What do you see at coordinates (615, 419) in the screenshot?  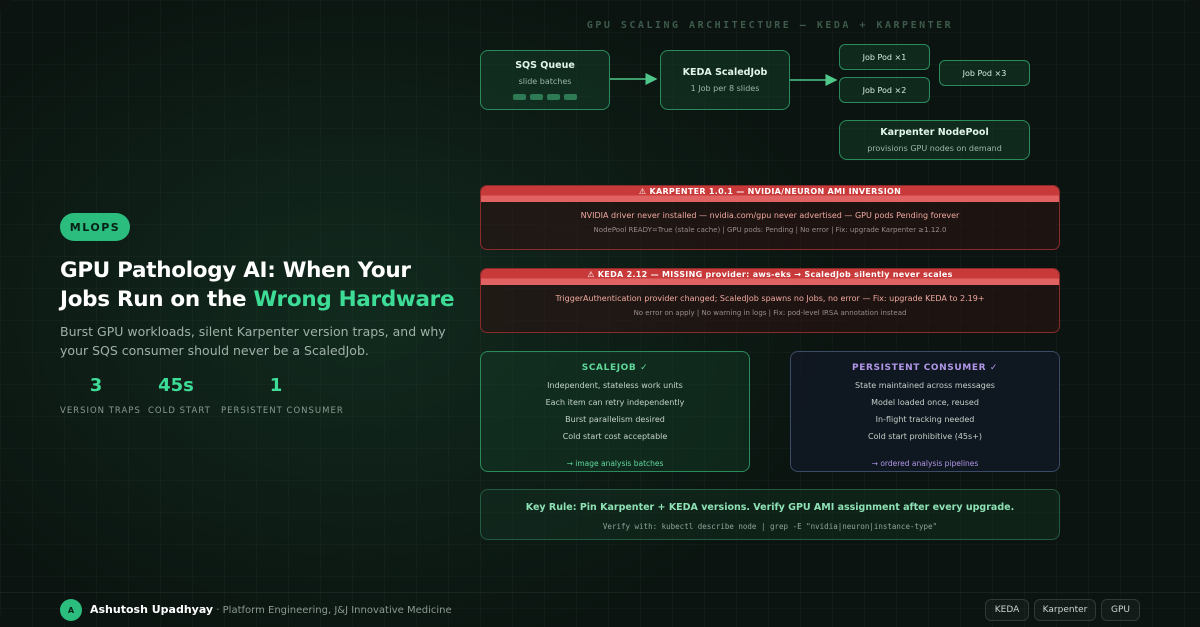 I see `scalejob-item: Burst parallelism desired` at bounding box center [615, 419].